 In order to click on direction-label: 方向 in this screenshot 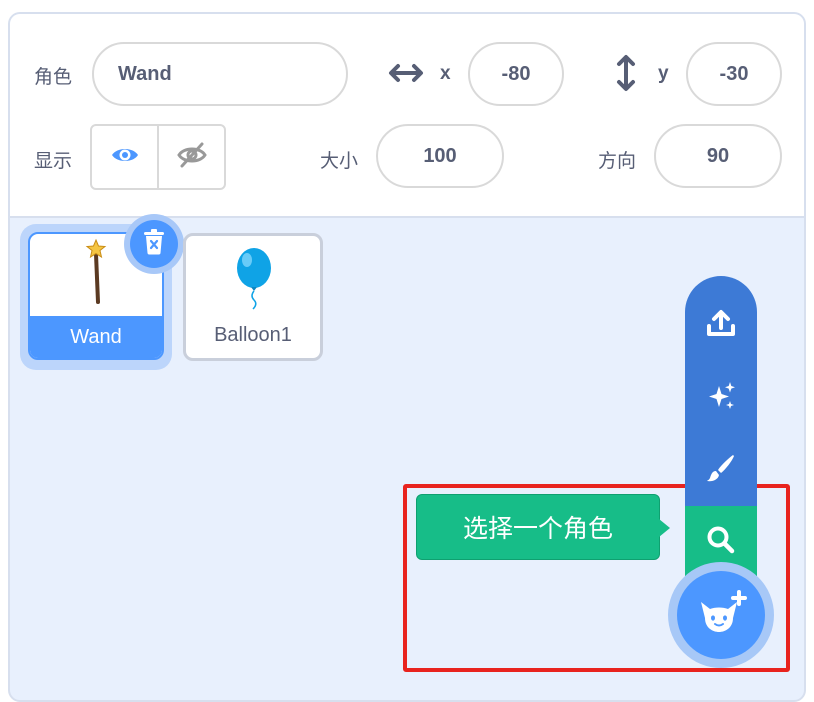, I will do `click(617, 161)`.